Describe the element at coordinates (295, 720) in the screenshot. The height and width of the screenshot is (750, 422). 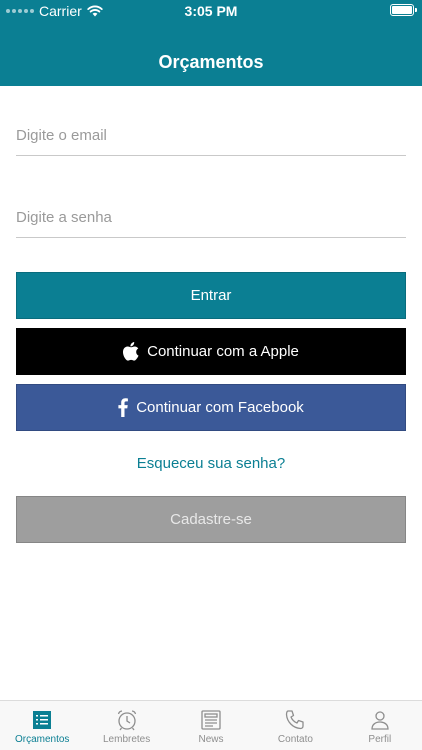
I see `phone-icon` at that location.